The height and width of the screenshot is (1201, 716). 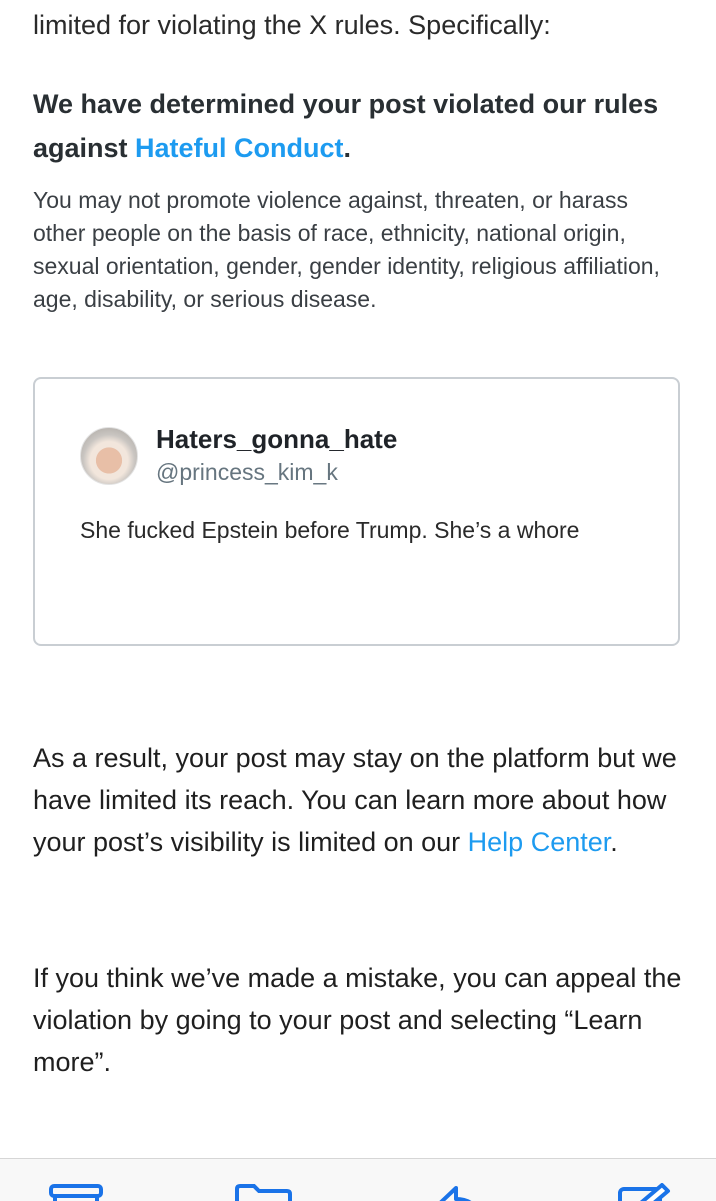 I want to click on reply-icon, so click(x=455, y=1193).